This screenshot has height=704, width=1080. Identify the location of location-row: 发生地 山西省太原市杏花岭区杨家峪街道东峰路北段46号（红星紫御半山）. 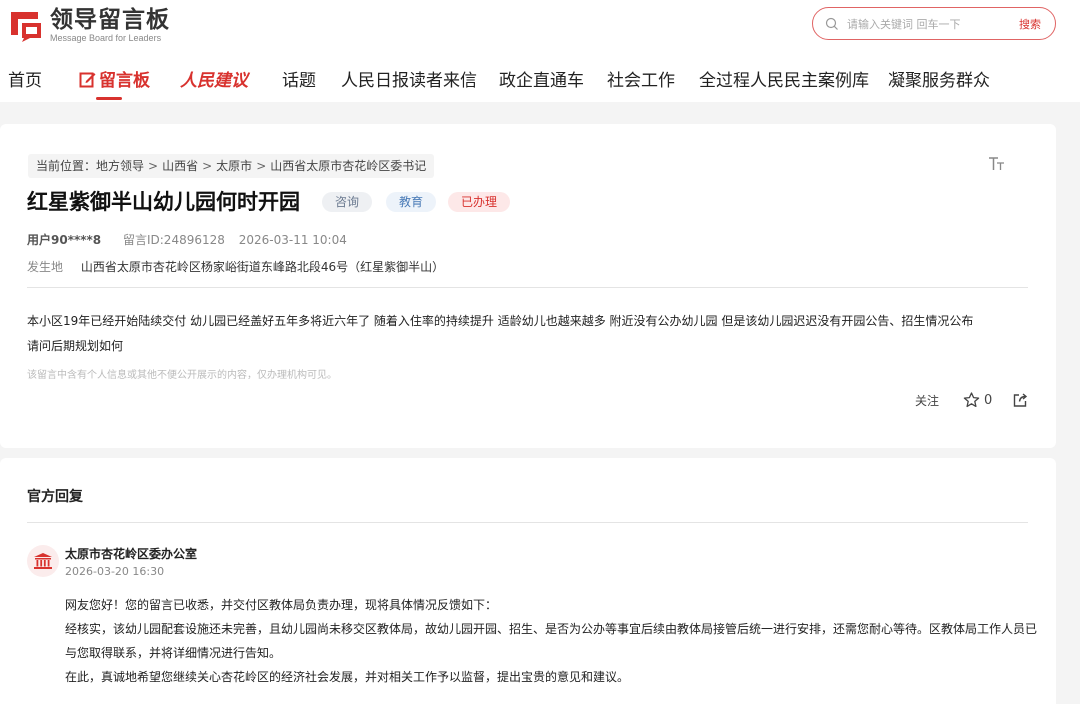
(235, 266).